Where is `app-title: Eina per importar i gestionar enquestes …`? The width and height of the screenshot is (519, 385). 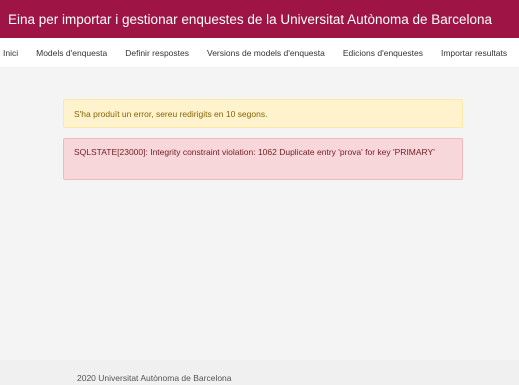
app-title: Eina per importar i gestionar enquestes … is located at coordinates (250, 19).